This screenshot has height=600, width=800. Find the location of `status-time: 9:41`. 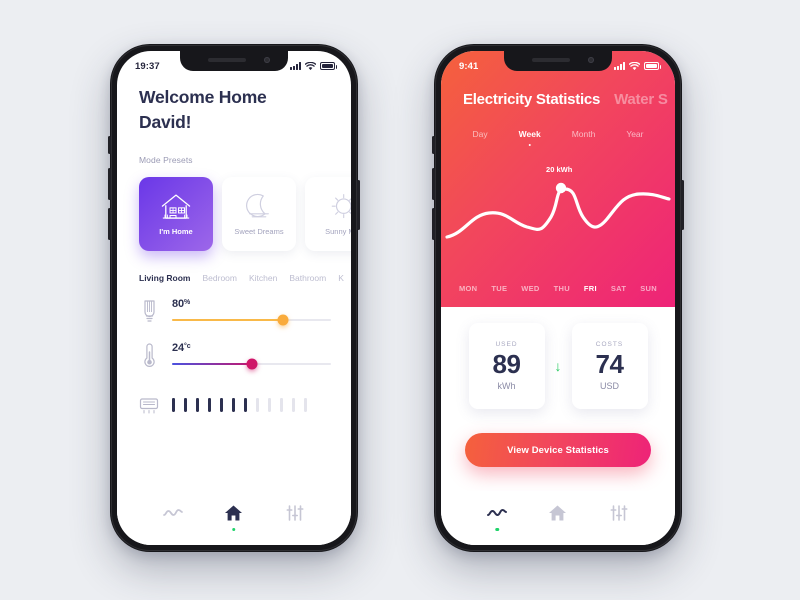

status-time: 9:41 is located at coordinates (469, 66).